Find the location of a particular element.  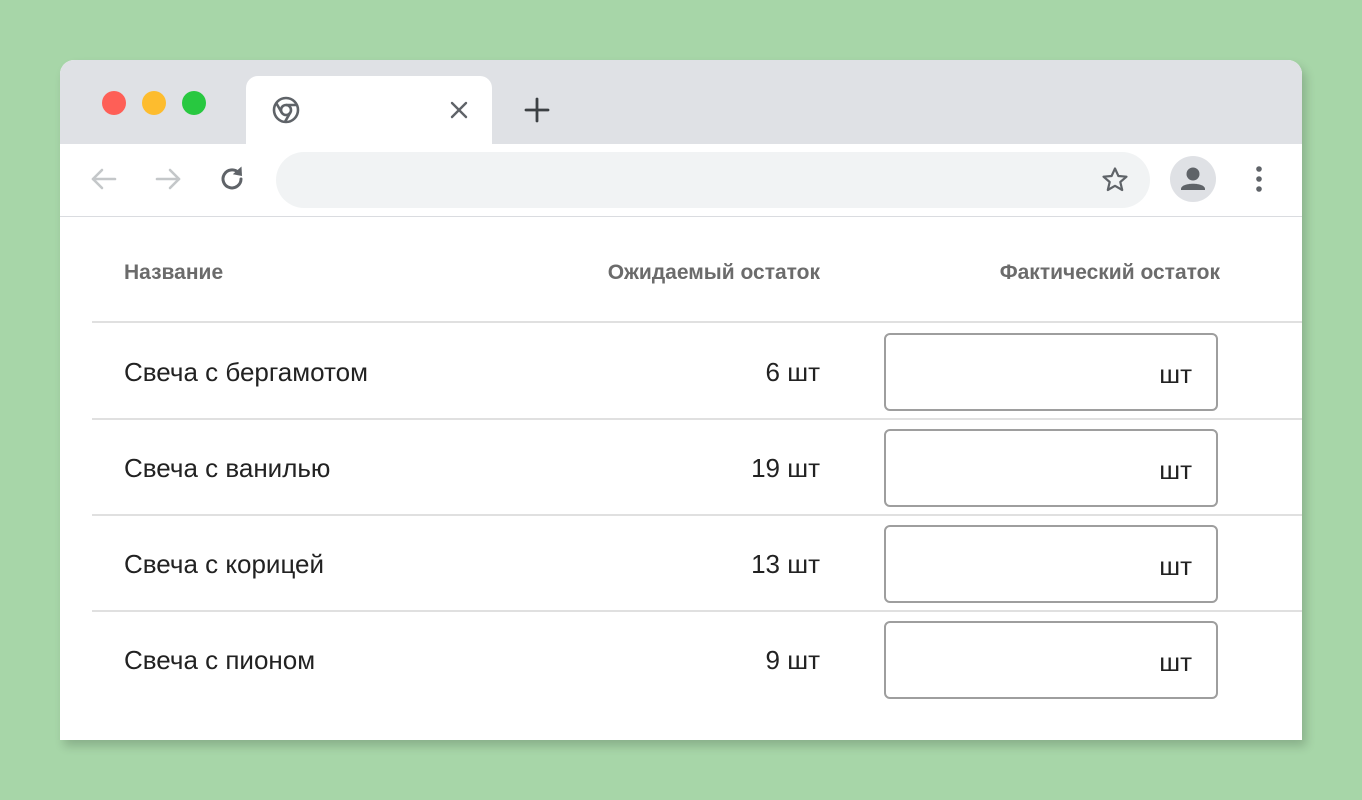

reload-icon is located at coordinates (232, 179).